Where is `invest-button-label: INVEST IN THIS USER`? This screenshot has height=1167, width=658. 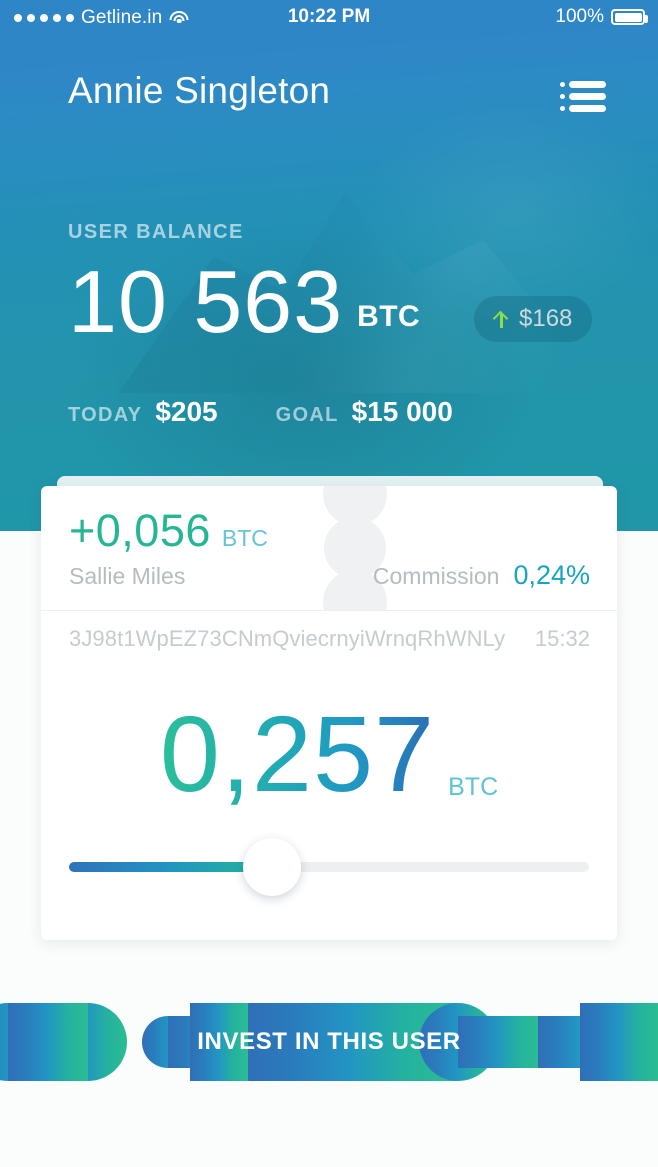
invest-button-label: INVEST IN THIS USER is located at coordinates (329, 1042).